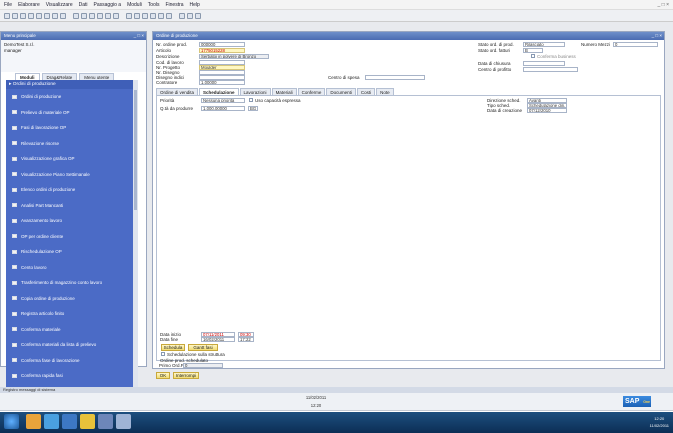  Describe the element at coordinates (153, 15) in the screenshot. I see `target-doc-icon` at that location.